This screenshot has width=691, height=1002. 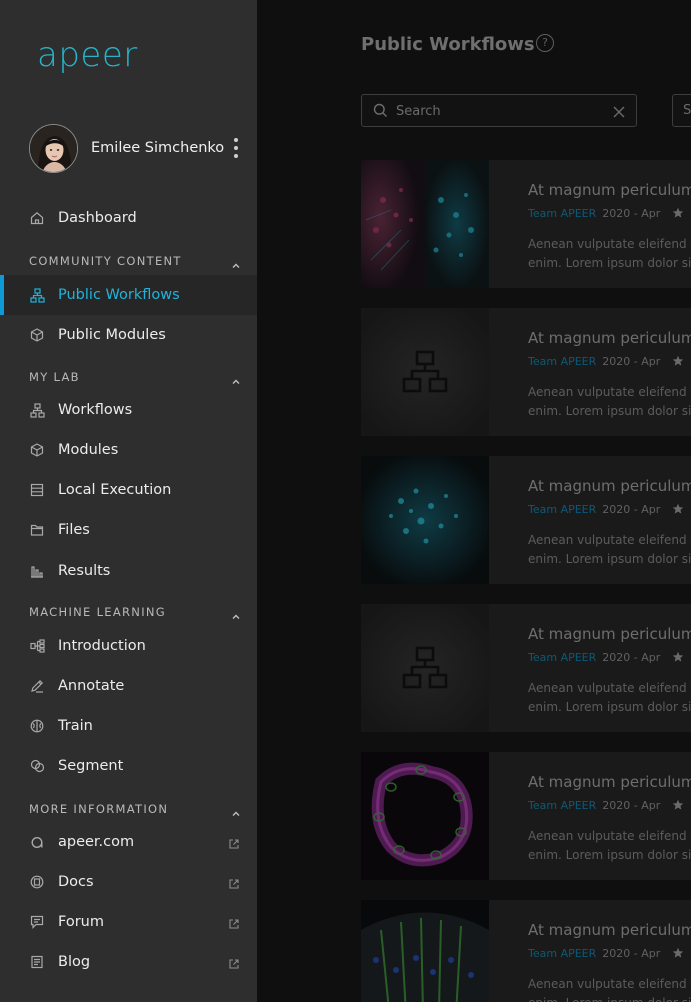 What do you see at coordinates (105, 261) in the screenshot?
I see `section-label: COMMUNITY CONTENT` at bounding box center [105, 261].